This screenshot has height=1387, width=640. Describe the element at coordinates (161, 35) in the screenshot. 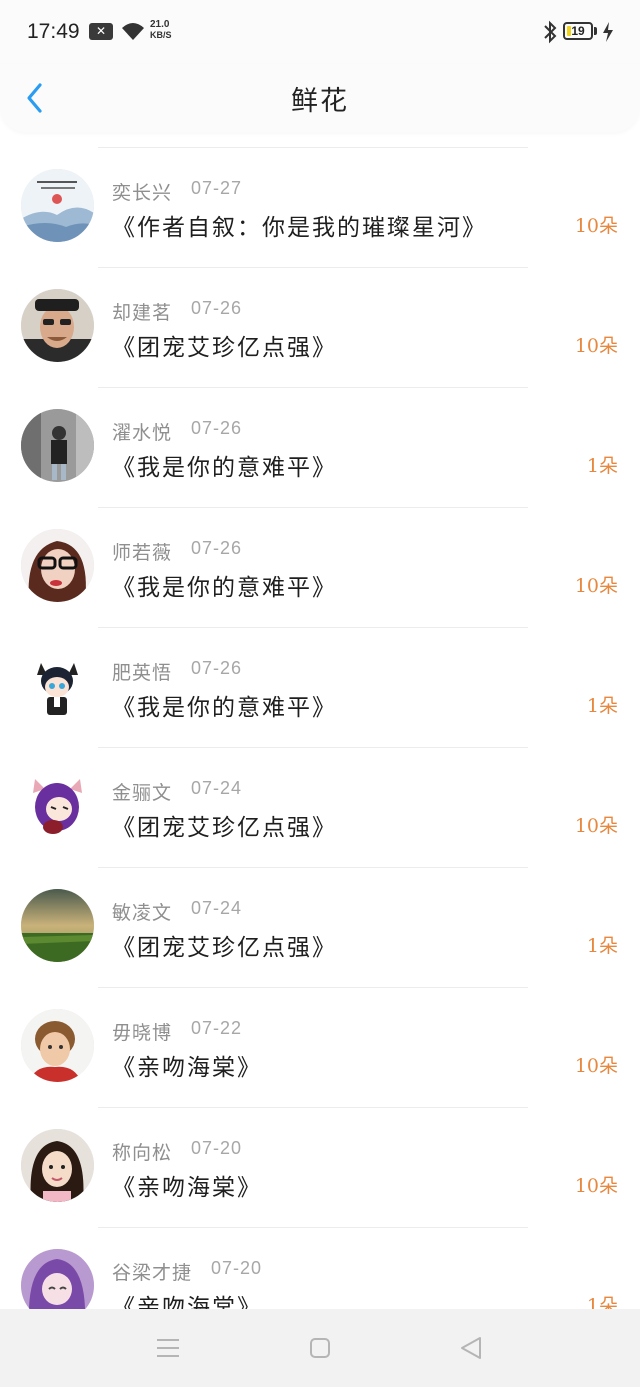

I see `network-speed-unit: KB/S` at that location.